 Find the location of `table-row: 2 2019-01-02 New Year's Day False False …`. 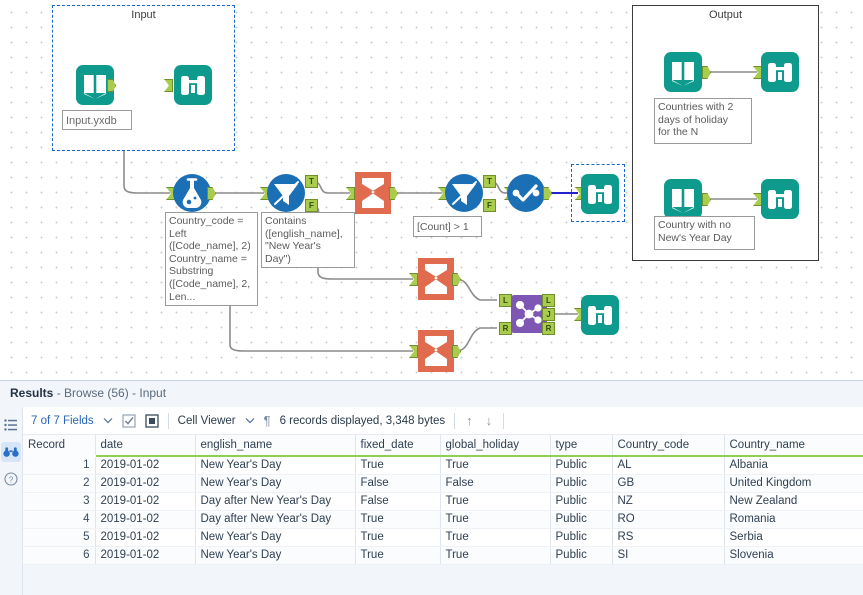

table-row: 2 2019-01-02 New Year's Day False False … is located at coordinates (443, 483).